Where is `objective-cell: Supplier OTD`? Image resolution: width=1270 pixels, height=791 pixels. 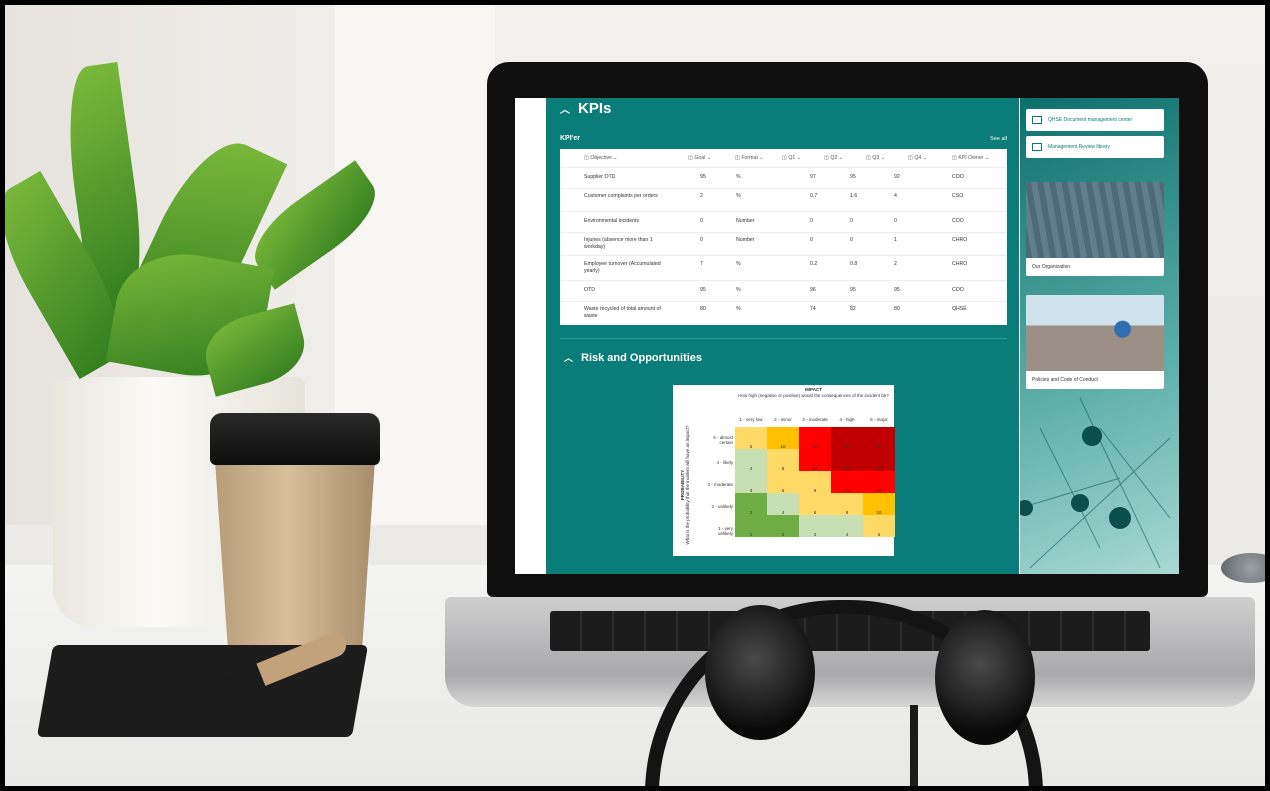
objective-cell: Supplier OTD is located at coordinates (600, 177).